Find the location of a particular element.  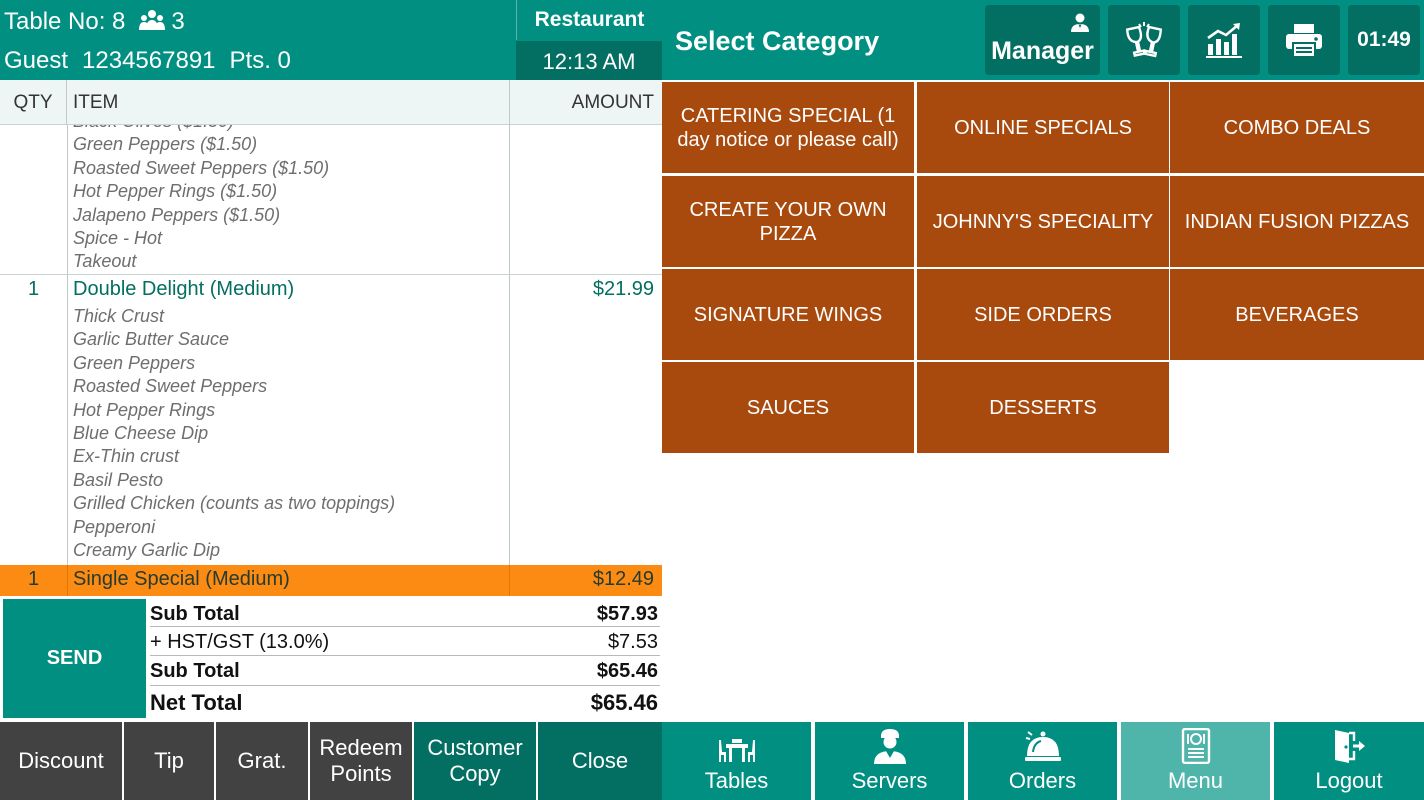

tables-icon is located at coordinates (736, 750).